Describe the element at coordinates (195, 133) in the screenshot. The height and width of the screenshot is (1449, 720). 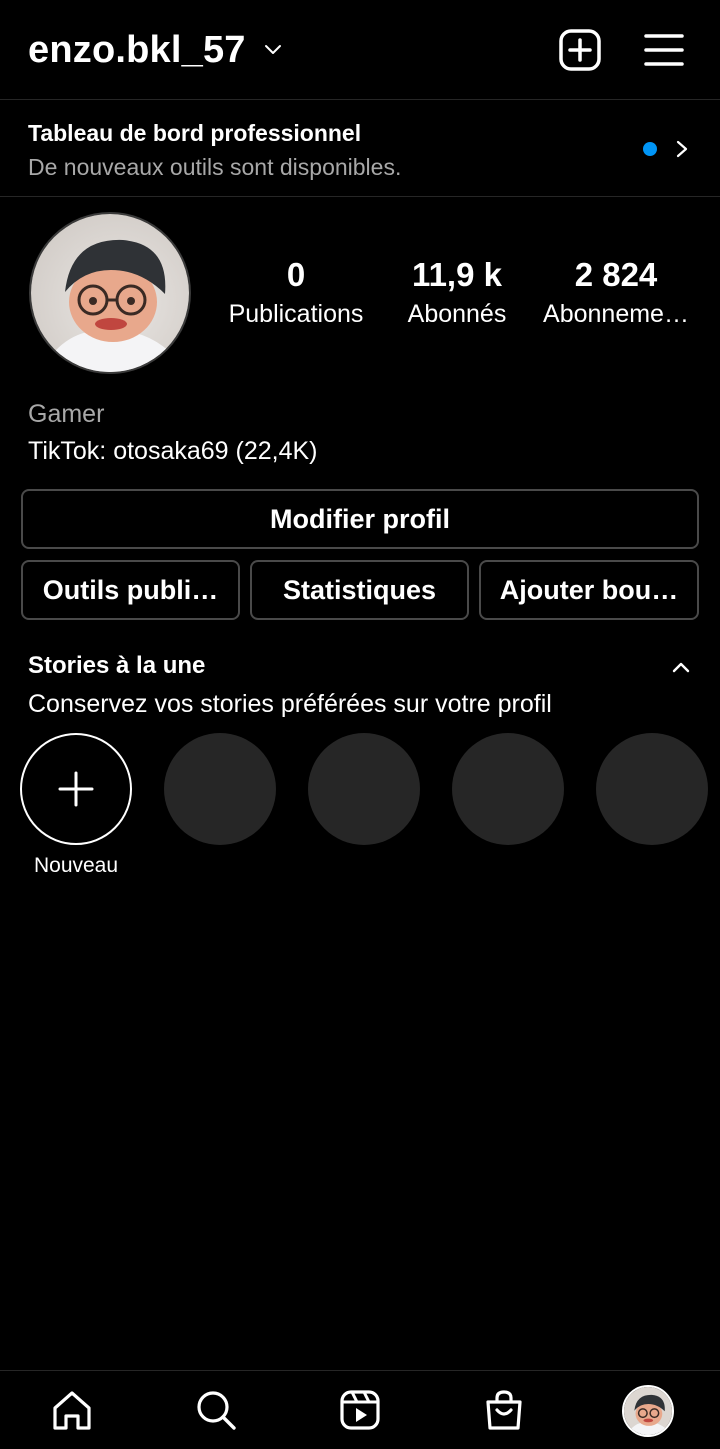
I see `dashboard-title: Tableau de bord professionnel` at that location.